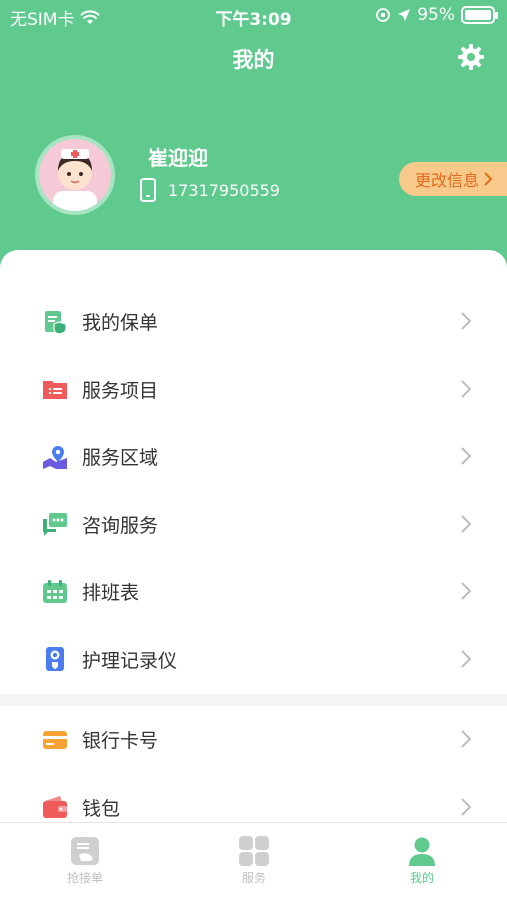  What do you see at coordinates (120, 741) in the screenshot?
I see `menu-item-label: 银行卡号` at bounding box center [120, 741].